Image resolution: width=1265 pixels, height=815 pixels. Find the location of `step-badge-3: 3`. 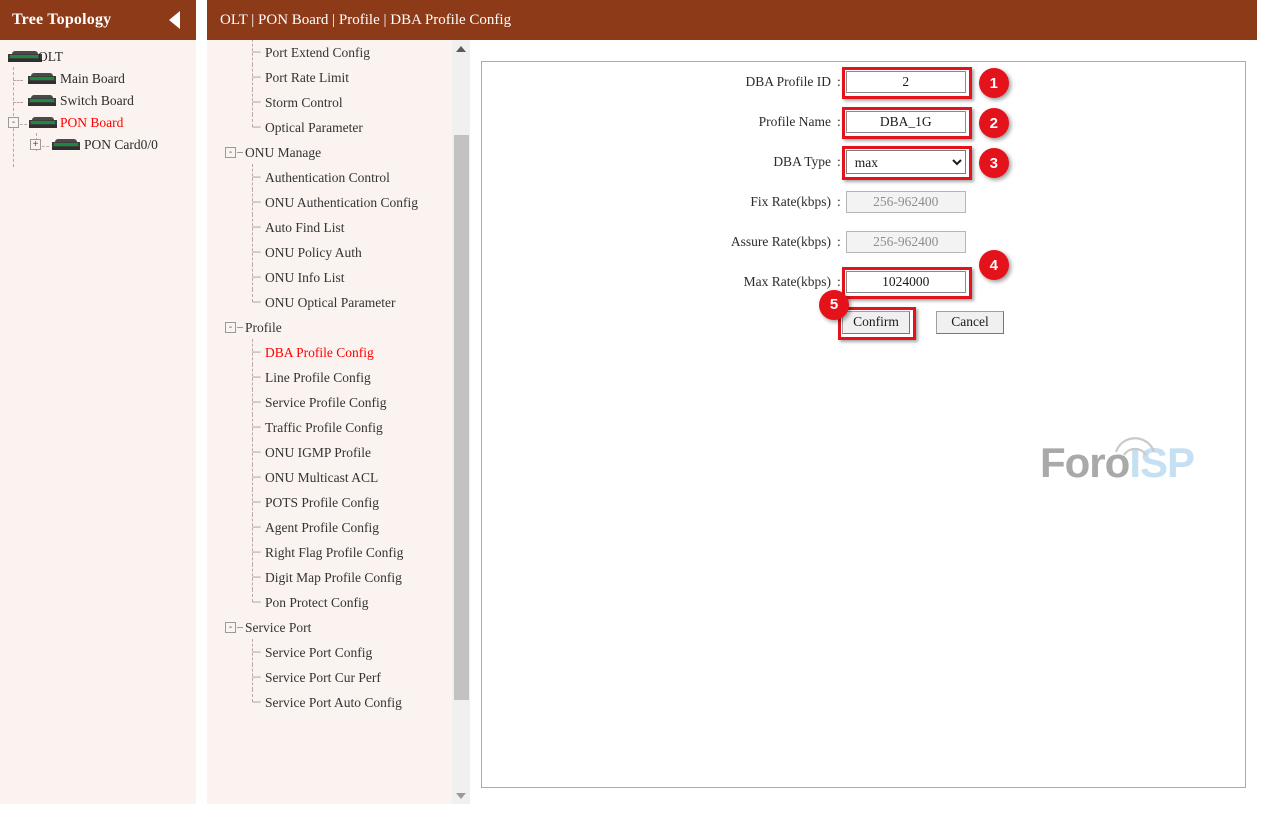

step-badge-3: 3 is located at coordinates (993, 163).